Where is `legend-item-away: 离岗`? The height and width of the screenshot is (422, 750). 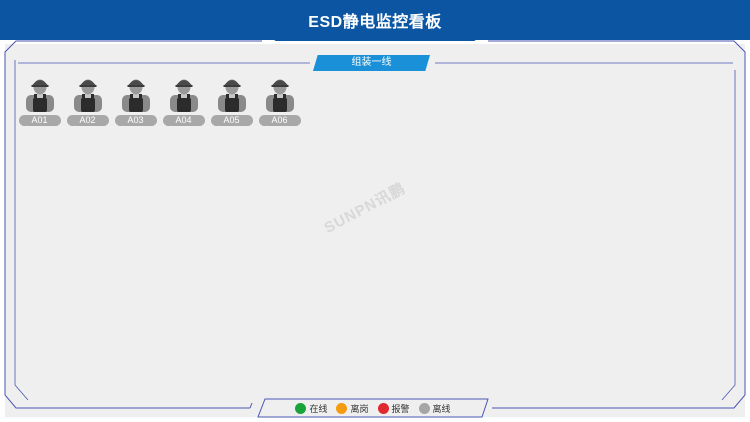
legend-item-away: 离岗 is located at coordinates (352, 408).